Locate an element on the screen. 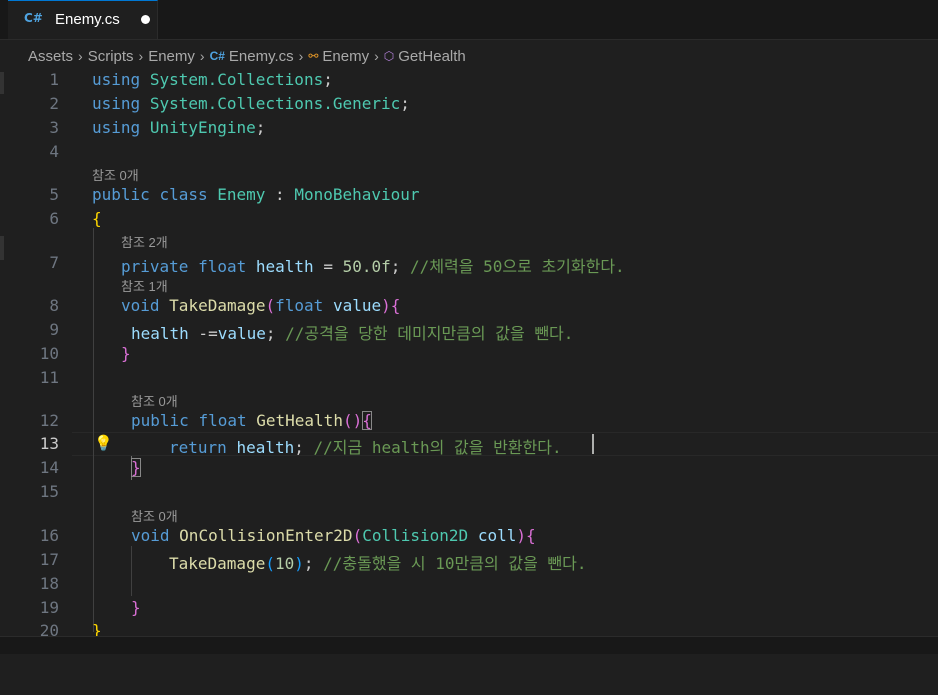  code-line: 17 TakeDamage(10); //충돌했을 시 10만큼의 값을 뺀다. is located at coordinates (469, 560).